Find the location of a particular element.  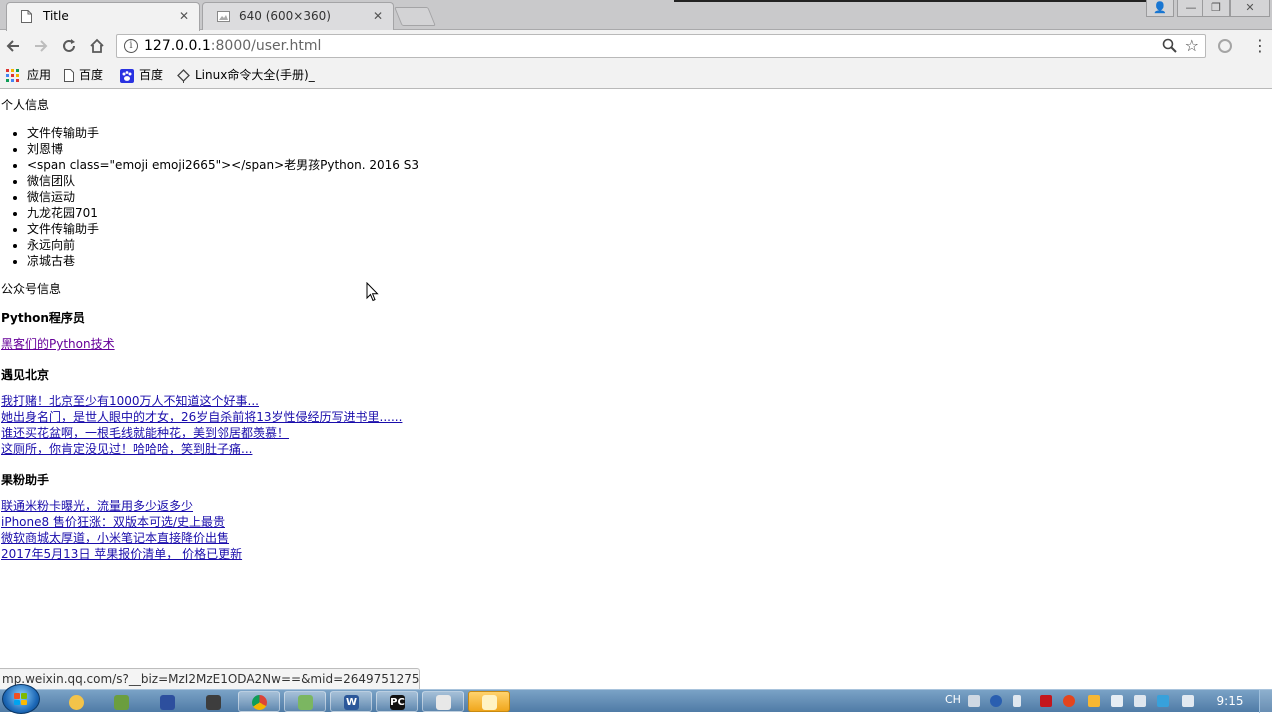

forward-button is located at coordinates (41, 46).